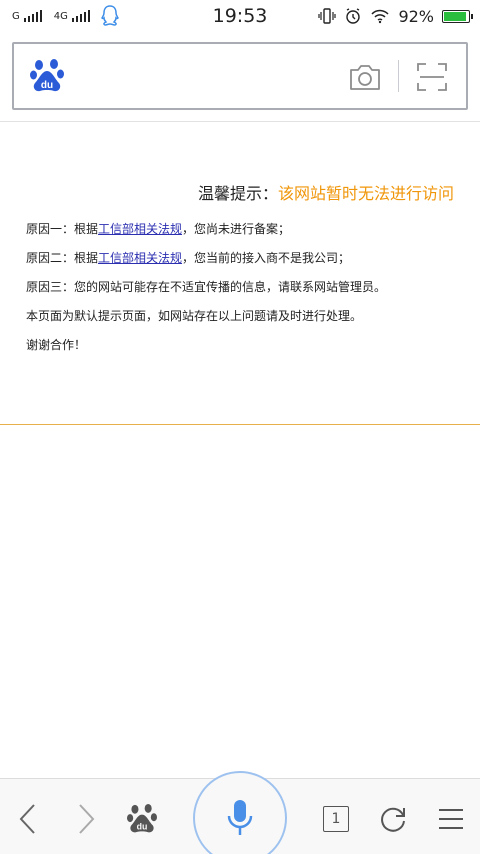  I want to click on notice-title: 温馨提示：该网站暂时无法进行访问, so click(326, 192).